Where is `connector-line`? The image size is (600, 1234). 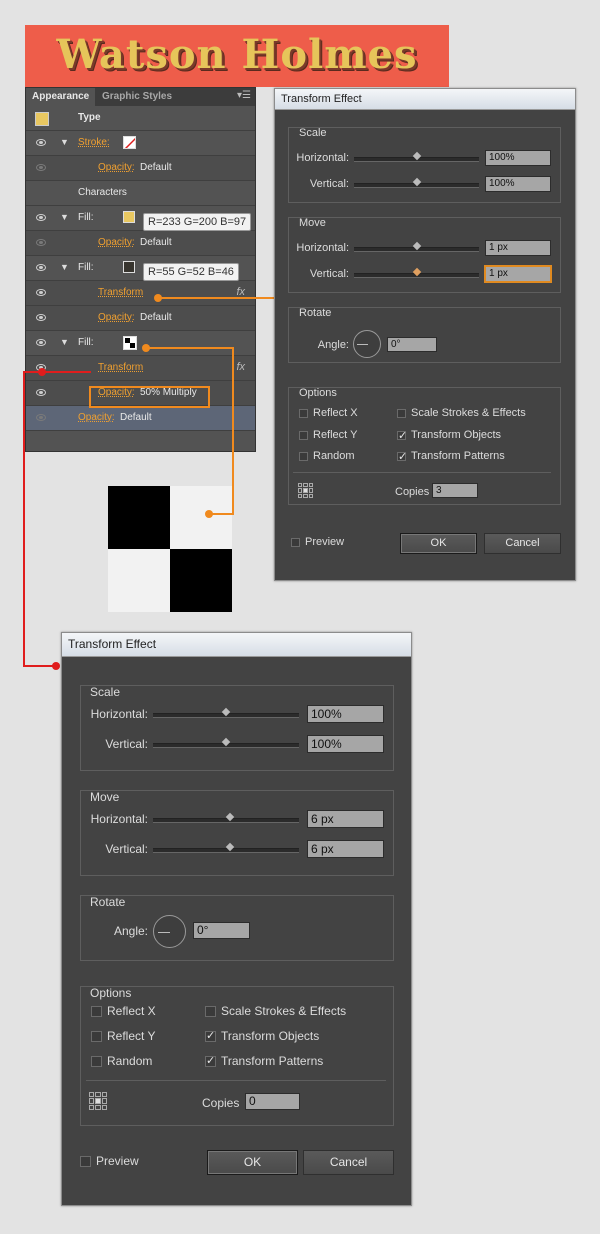
connector-line is located at coordinates (233, 430).